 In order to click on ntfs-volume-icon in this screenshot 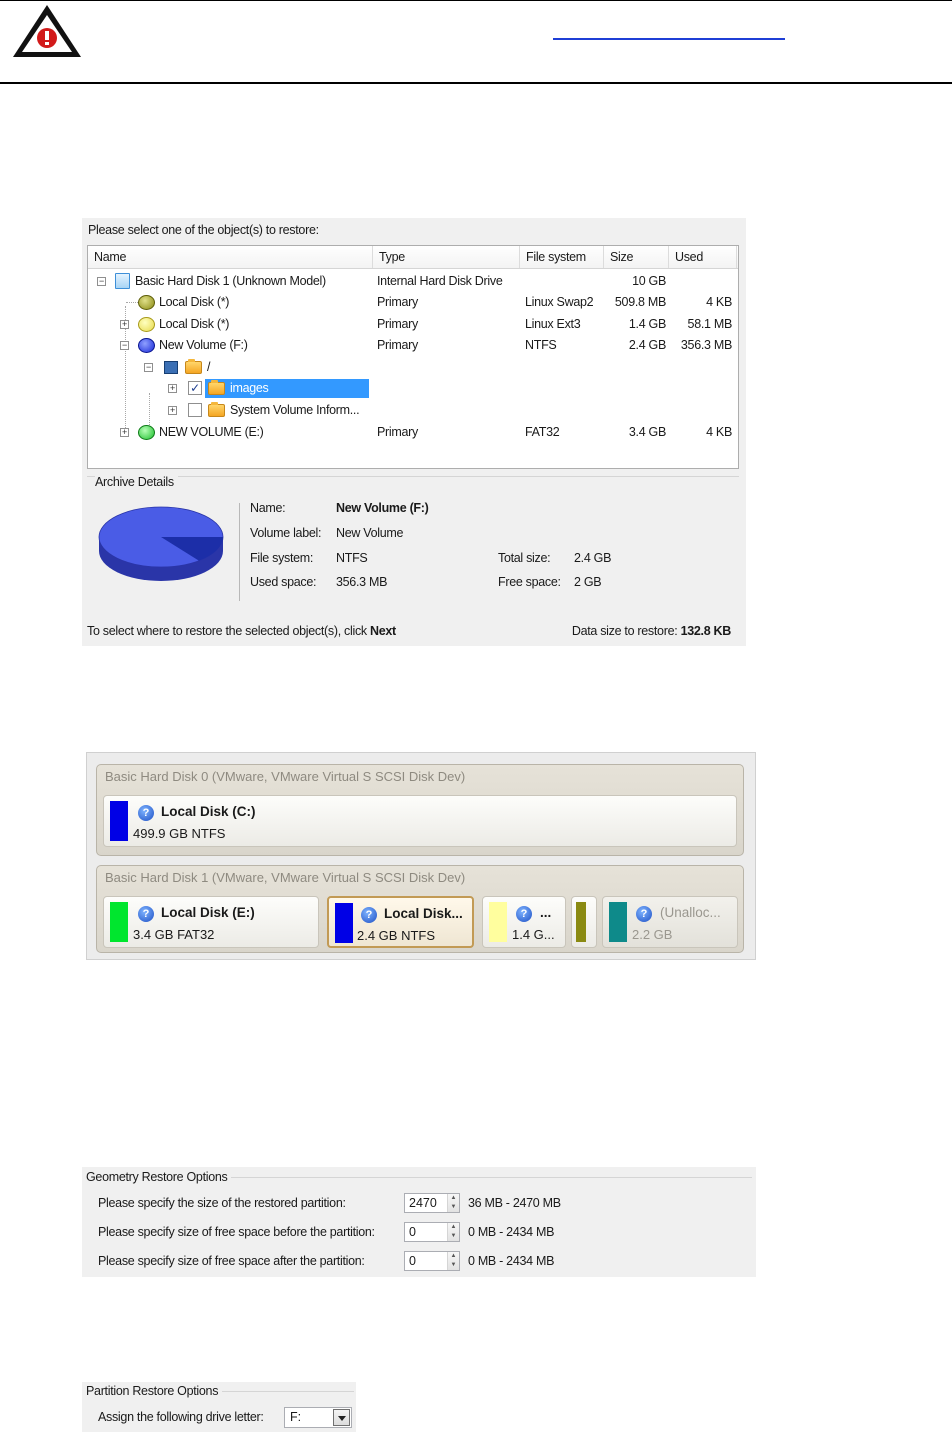, I will do `click(146, 345)`.